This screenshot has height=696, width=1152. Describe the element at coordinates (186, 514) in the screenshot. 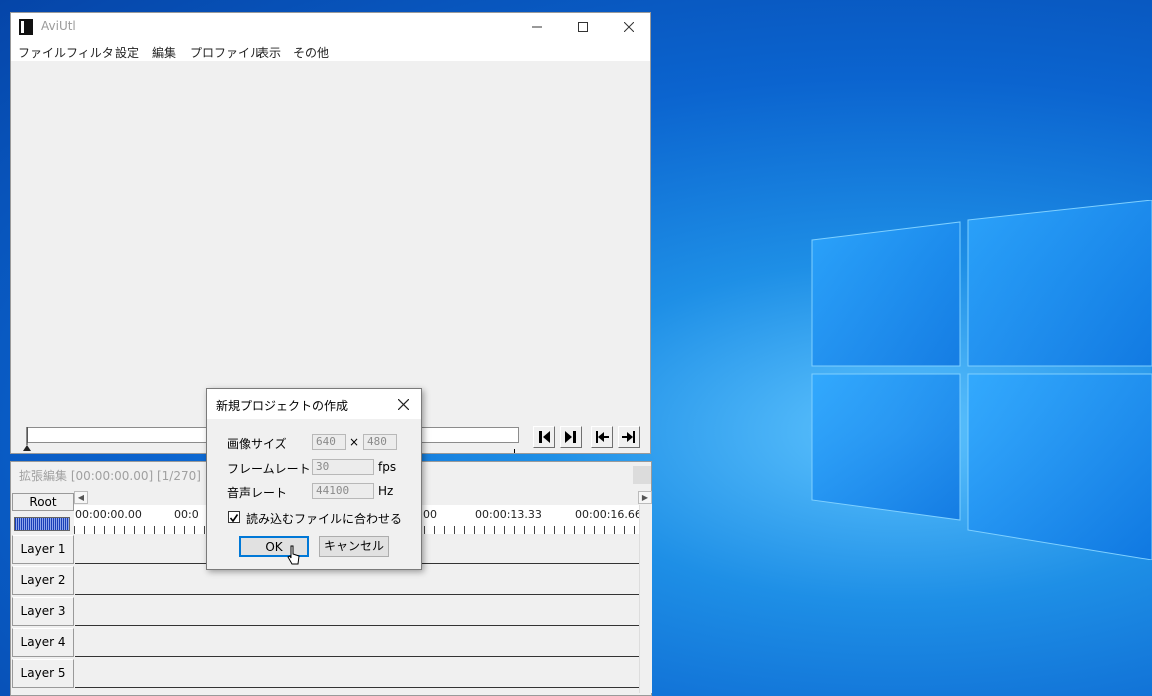

I see `ruler-time: 00:0` at that location.